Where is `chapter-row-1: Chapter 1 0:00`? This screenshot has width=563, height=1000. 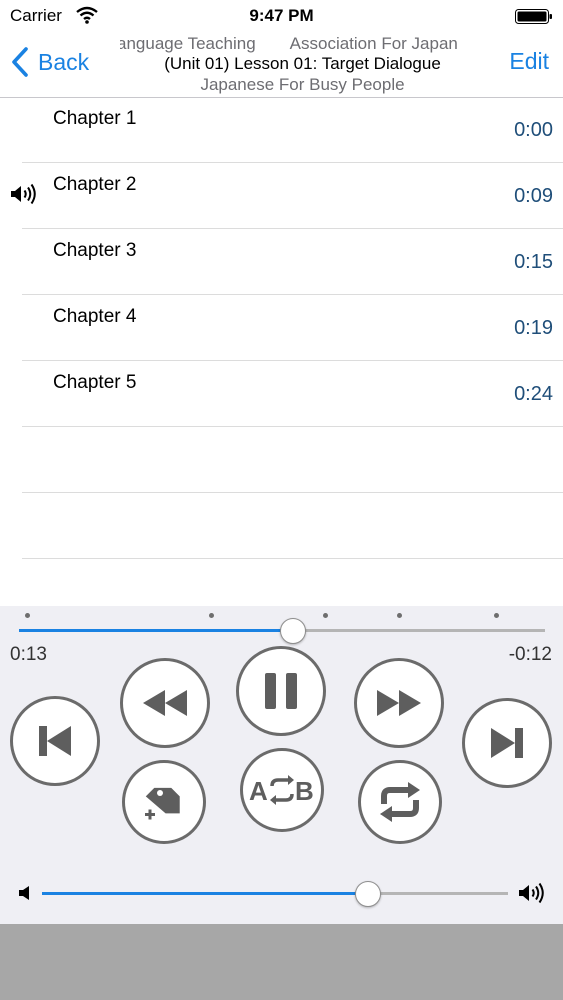 chapter-row-1: Chapter 1 0:00 is located at coordinates (292, 130).